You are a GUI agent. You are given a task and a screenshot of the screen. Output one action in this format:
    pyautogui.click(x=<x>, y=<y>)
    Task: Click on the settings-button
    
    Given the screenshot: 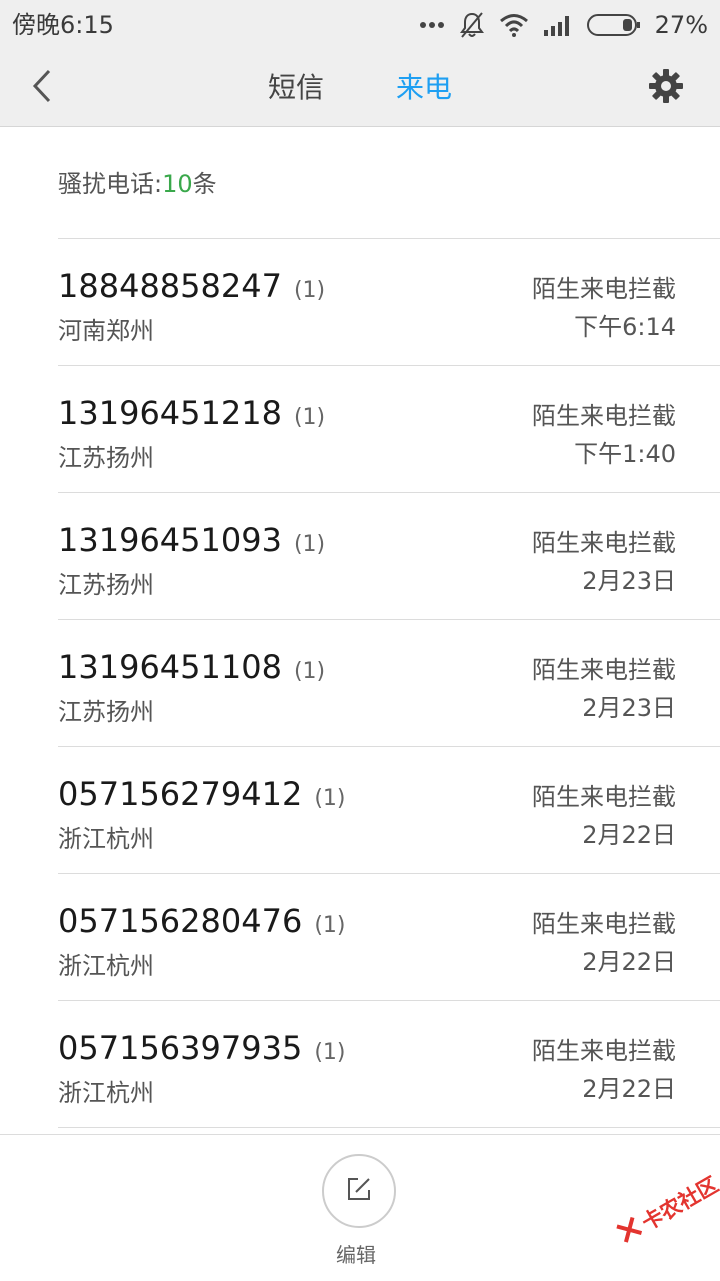 What is the action you would take?
    pyautogui.click(x=666, y=88)
    